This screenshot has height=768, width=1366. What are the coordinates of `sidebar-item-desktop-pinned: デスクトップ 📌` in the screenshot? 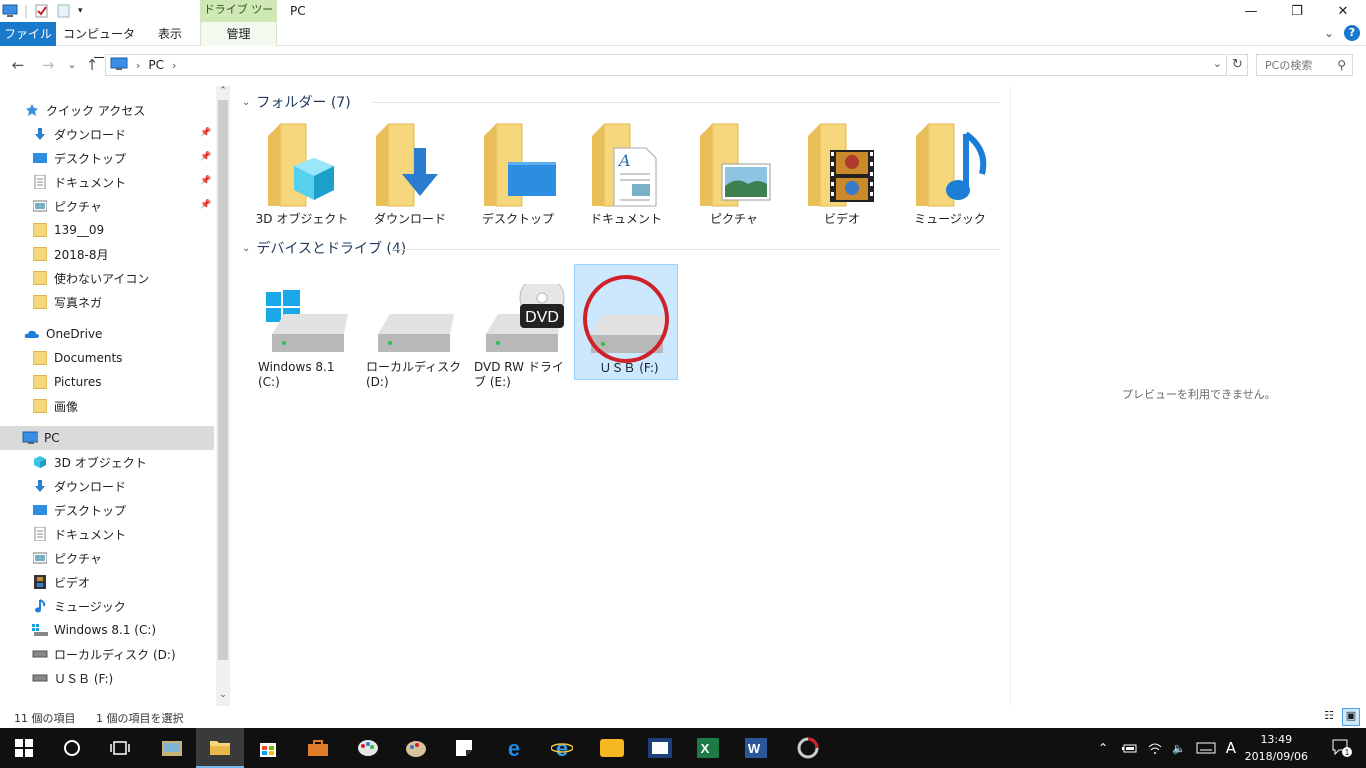 It's located at (107, 158).